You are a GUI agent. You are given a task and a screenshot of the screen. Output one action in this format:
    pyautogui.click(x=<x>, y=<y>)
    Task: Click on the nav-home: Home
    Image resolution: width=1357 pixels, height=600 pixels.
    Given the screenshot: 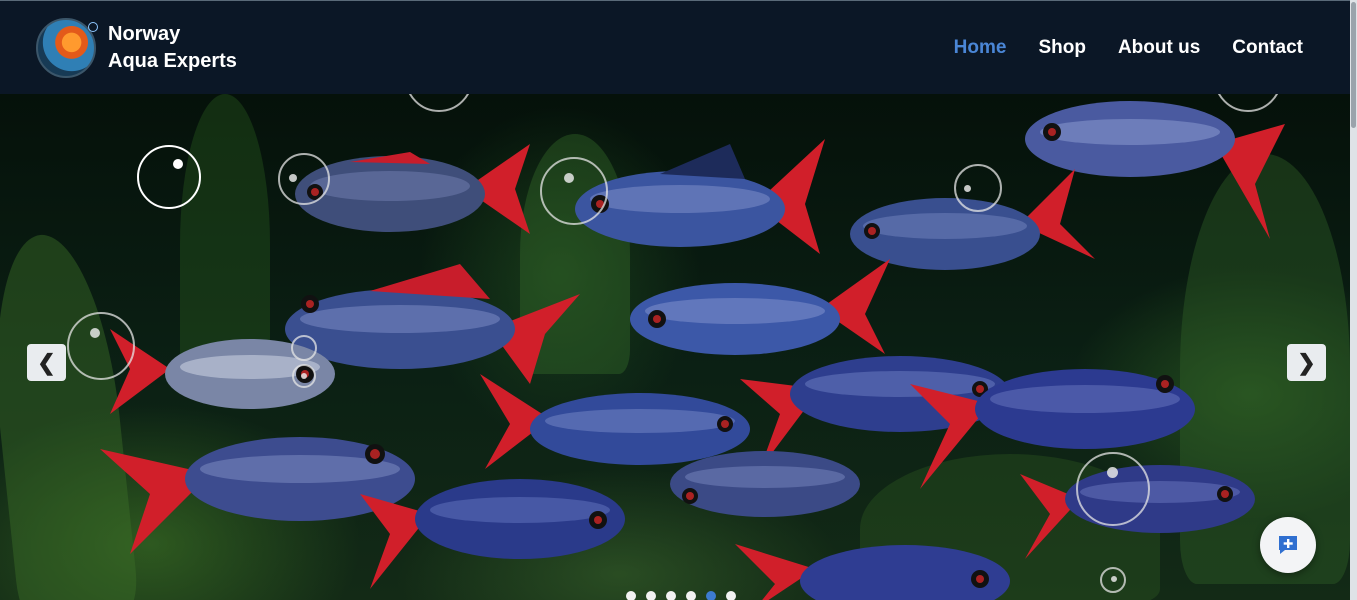 What is the action you would take?
    pyautogui.click(x=980, y=48)
    